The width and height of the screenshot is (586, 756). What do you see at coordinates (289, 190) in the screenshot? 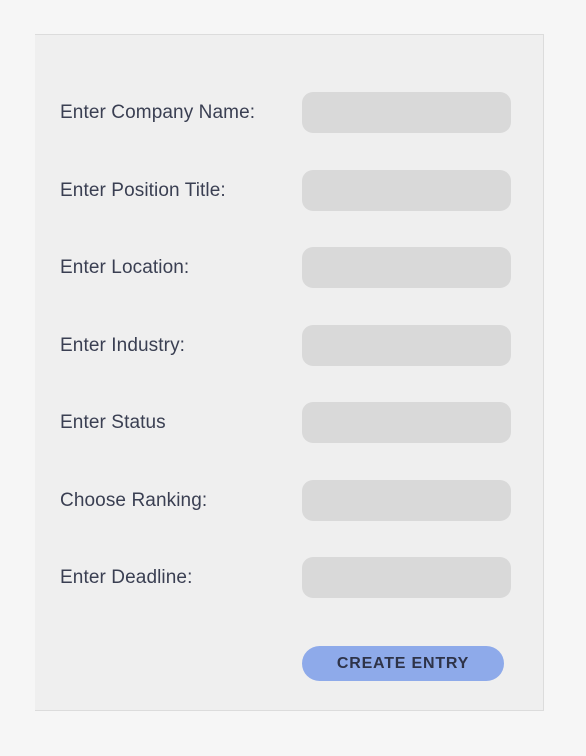
I see `position-title-row: Enter Position Title:` at bounding box center [289, 190].